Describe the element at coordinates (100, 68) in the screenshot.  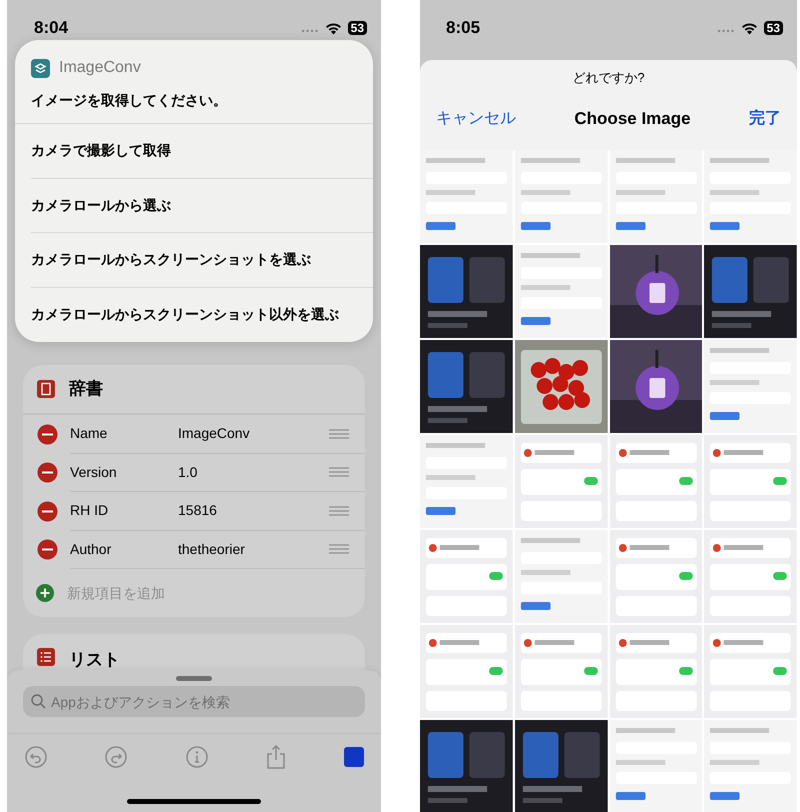
I see `app-name: ImageConv` at that location.